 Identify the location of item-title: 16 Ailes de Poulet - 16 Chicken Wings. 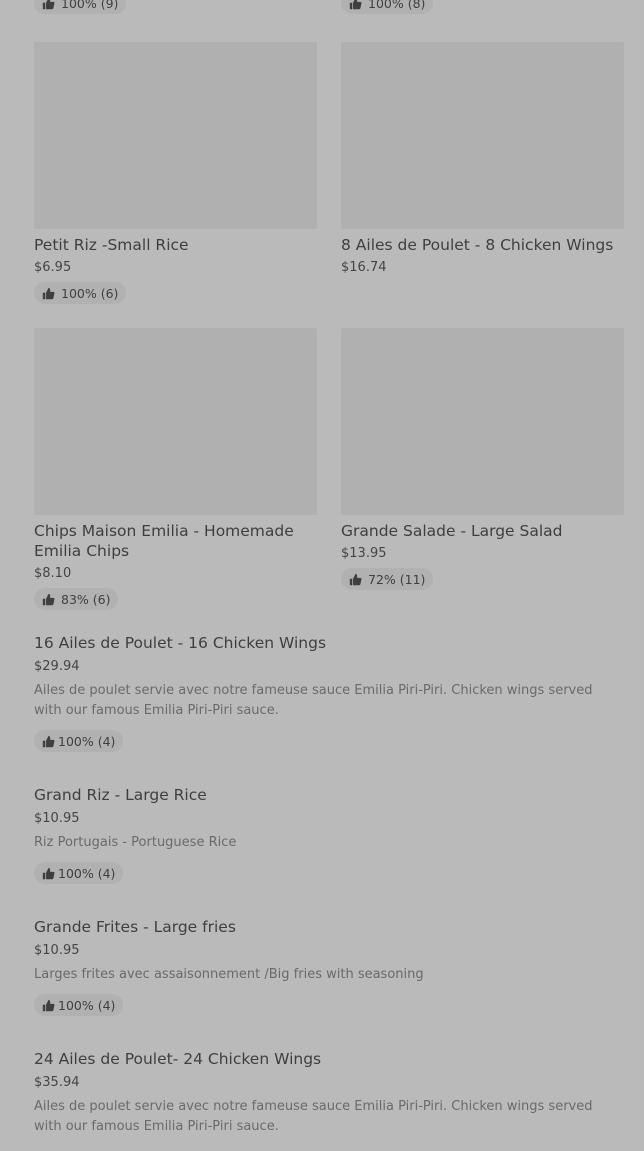
(180, 643).